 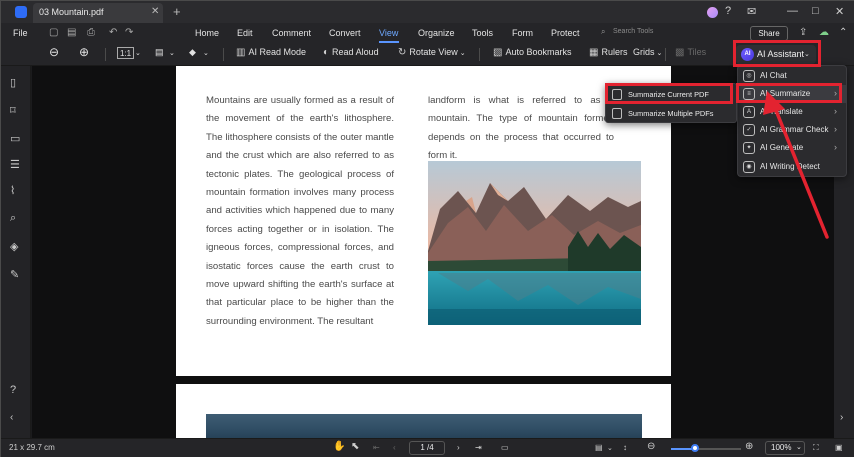 What do you see at coordinates (355, 446) in the screenshot?
I see `select-tool-icon: ⬉` at bounding box center [355, 446].